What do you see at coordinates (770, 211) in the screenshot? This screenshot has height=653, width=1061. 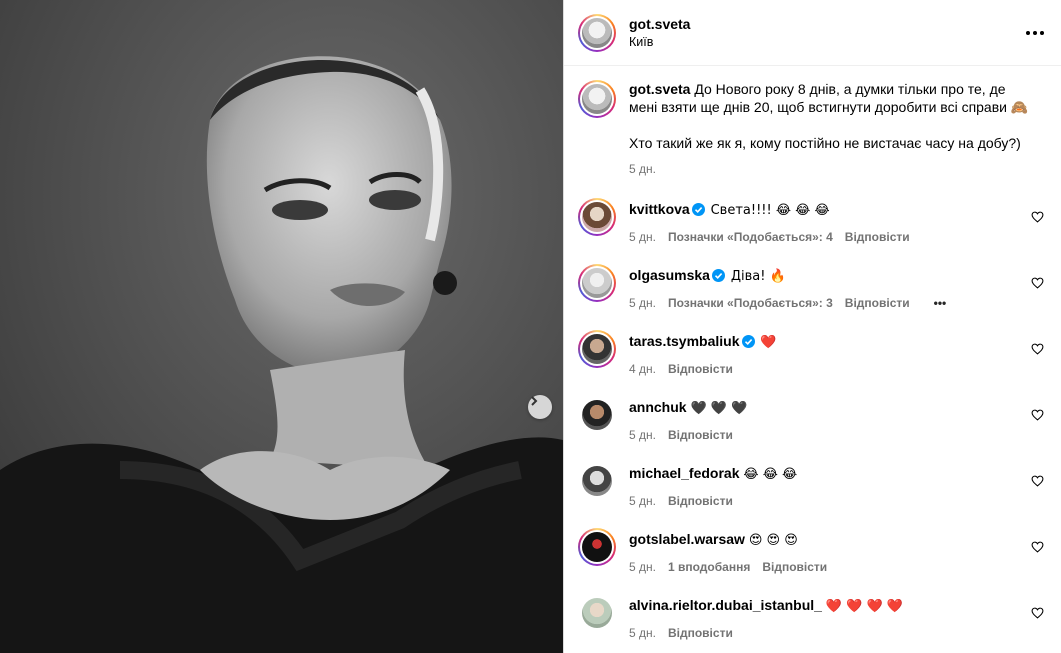 I see `comment-text: Света!!!! 😂 😂 😂` at bounding box center [770, 211].